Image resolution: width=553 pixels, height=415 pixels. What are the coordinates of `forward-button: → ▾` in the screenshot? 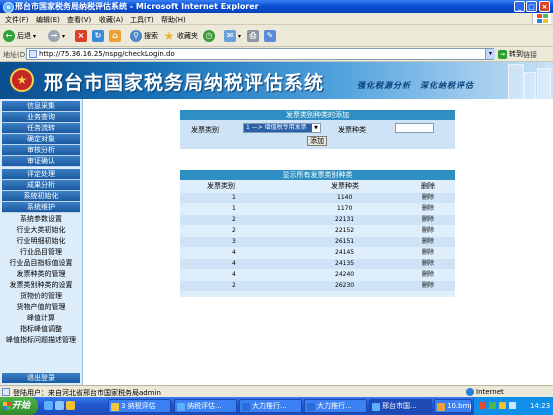 It's located at (56, 36).